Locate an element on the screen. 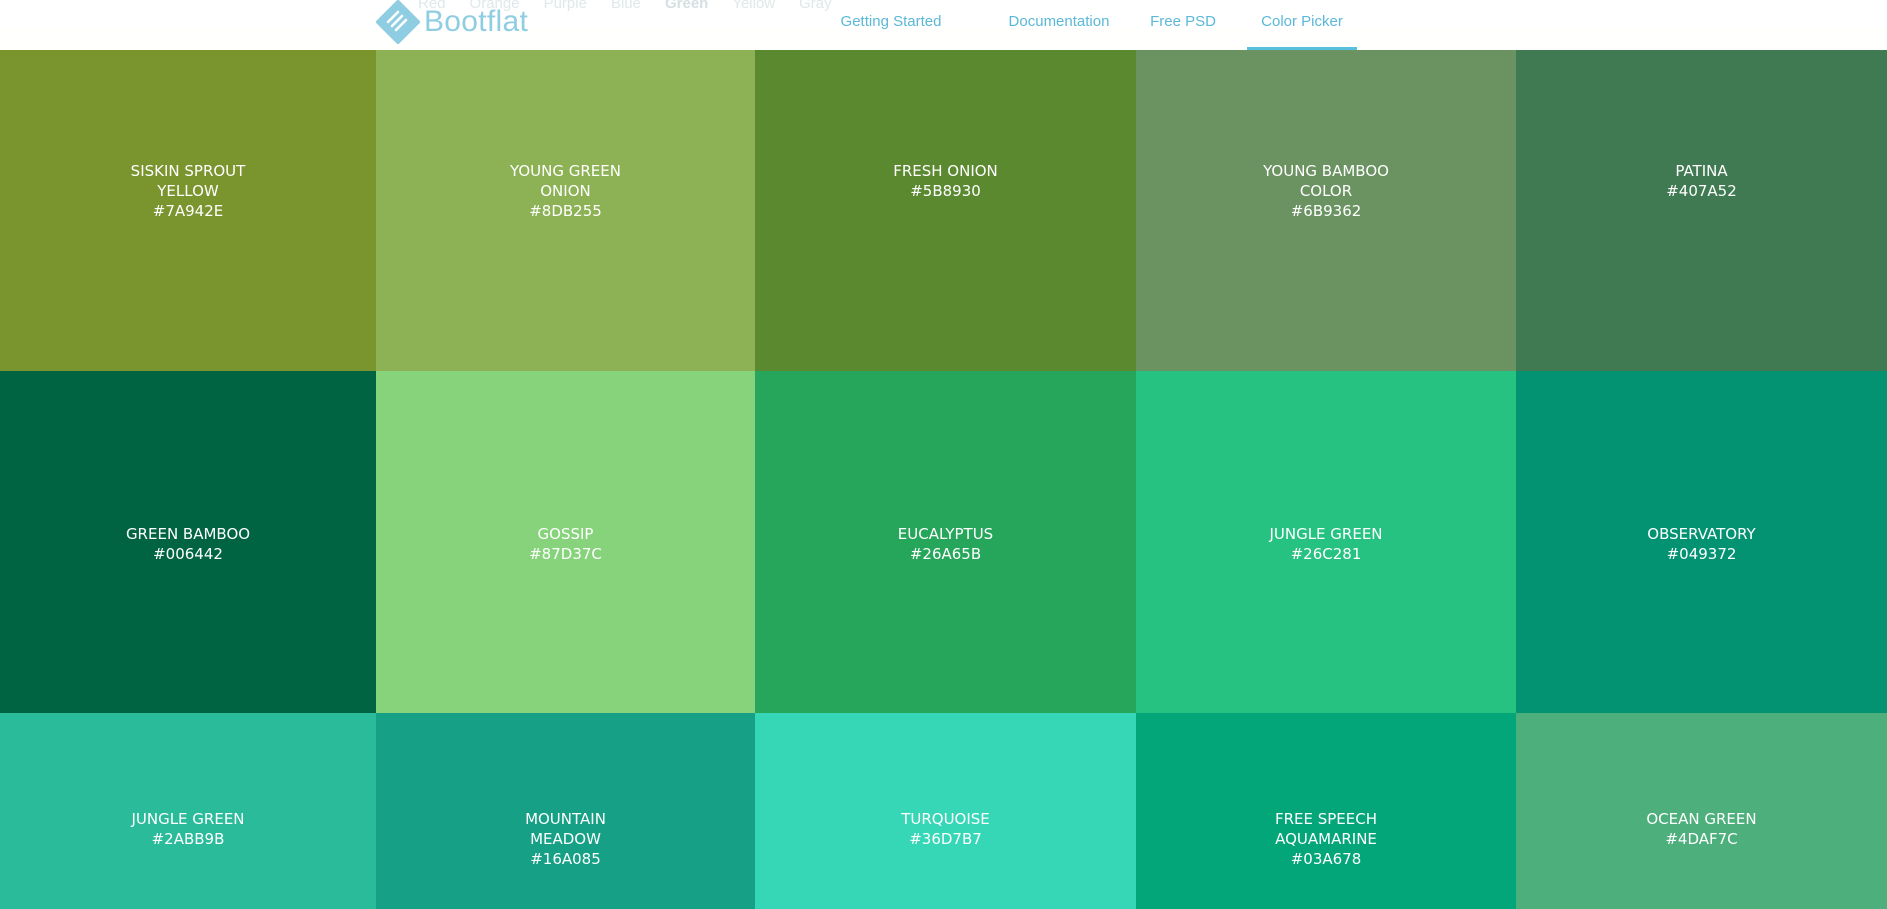 The height and width of the screenshot is (909, 1887). filter-green: Green is located at coordinates (686, 6).